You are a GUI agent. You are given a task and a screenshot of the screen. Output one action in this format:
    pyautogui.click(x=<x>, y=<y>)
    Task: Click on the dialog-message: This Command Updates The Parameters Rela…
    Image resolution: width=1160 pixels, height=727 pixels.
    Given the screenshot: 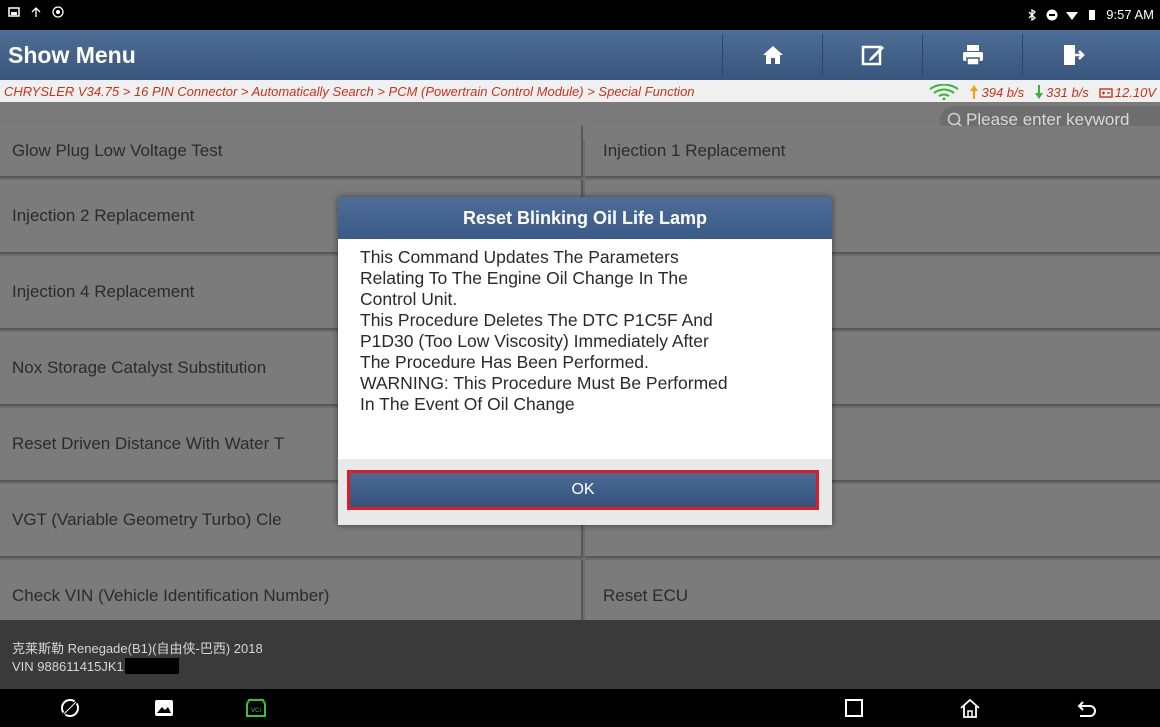 What is the action you would take?
    pyautogui.click(x=544, y=330)
    